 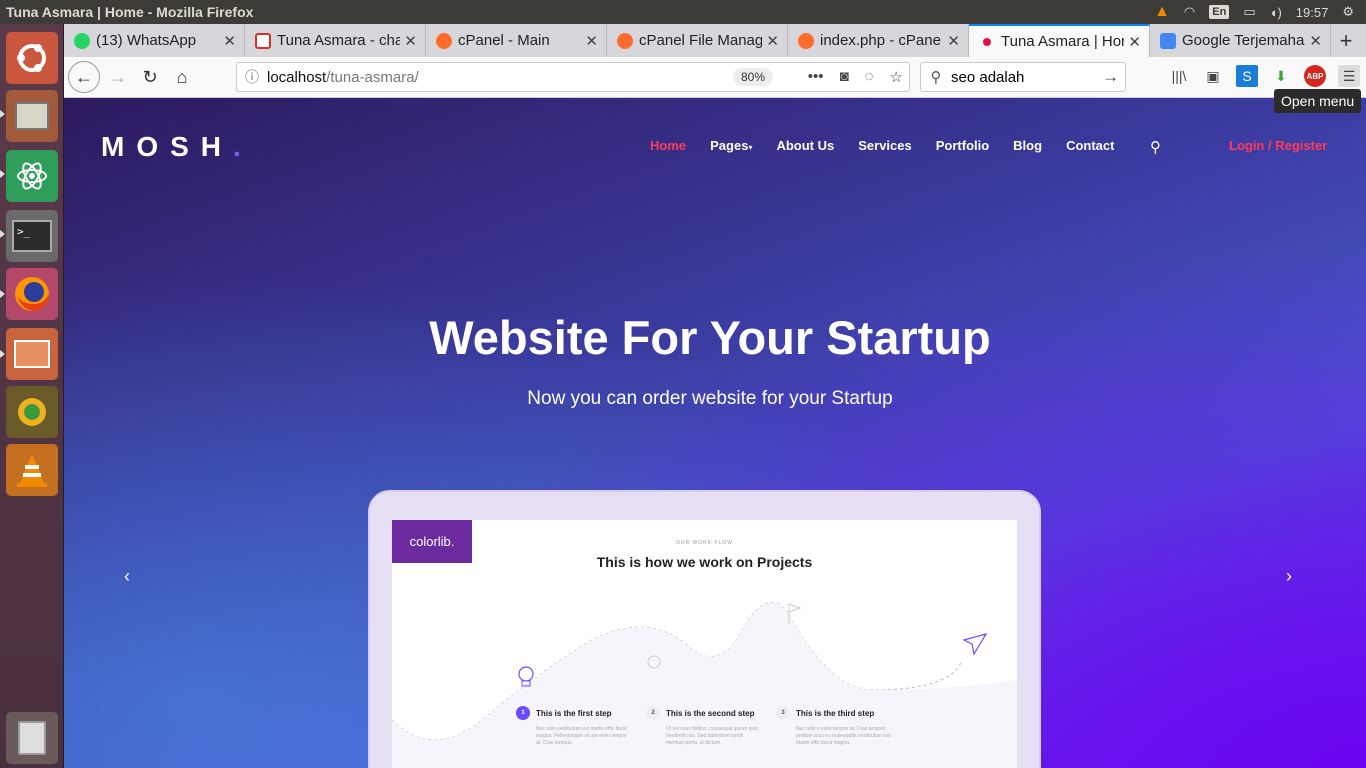 I want to click on paper-plane-icon, so click(x=975, y=644).